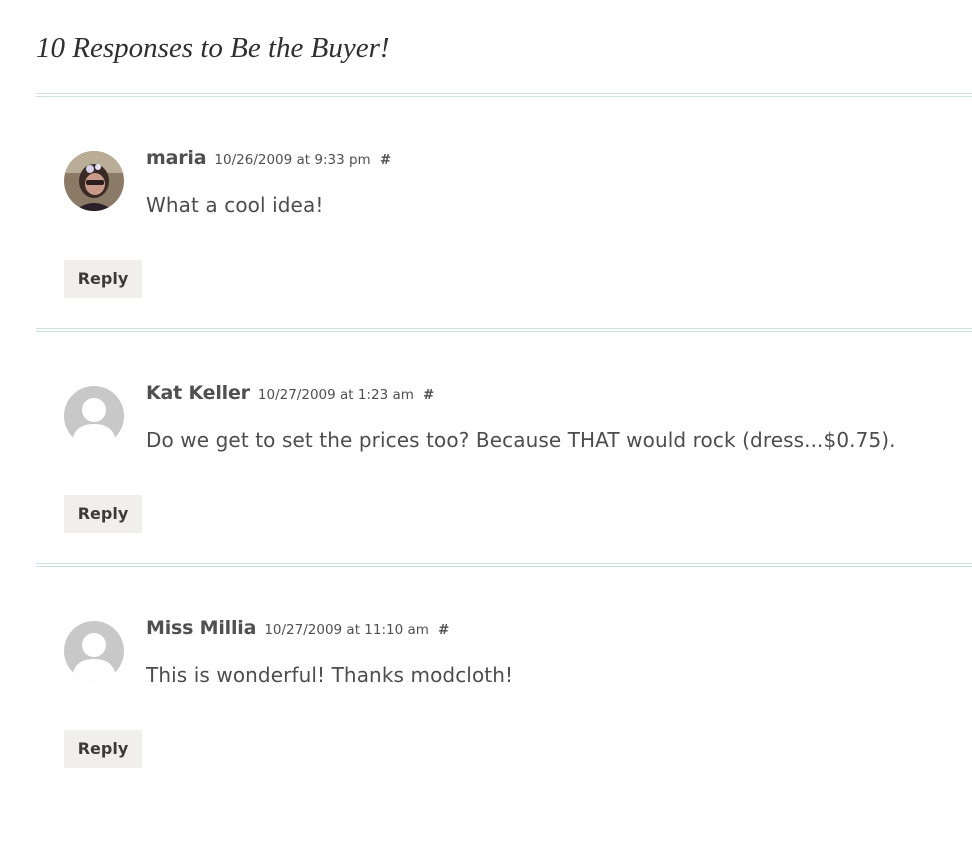 The height and width of the screenshot is (843, 972). Describe the element at coordinates (336, 395) in the screenshot. I see `comment-date: 10/27/2009 at 1:23 am` at that location.